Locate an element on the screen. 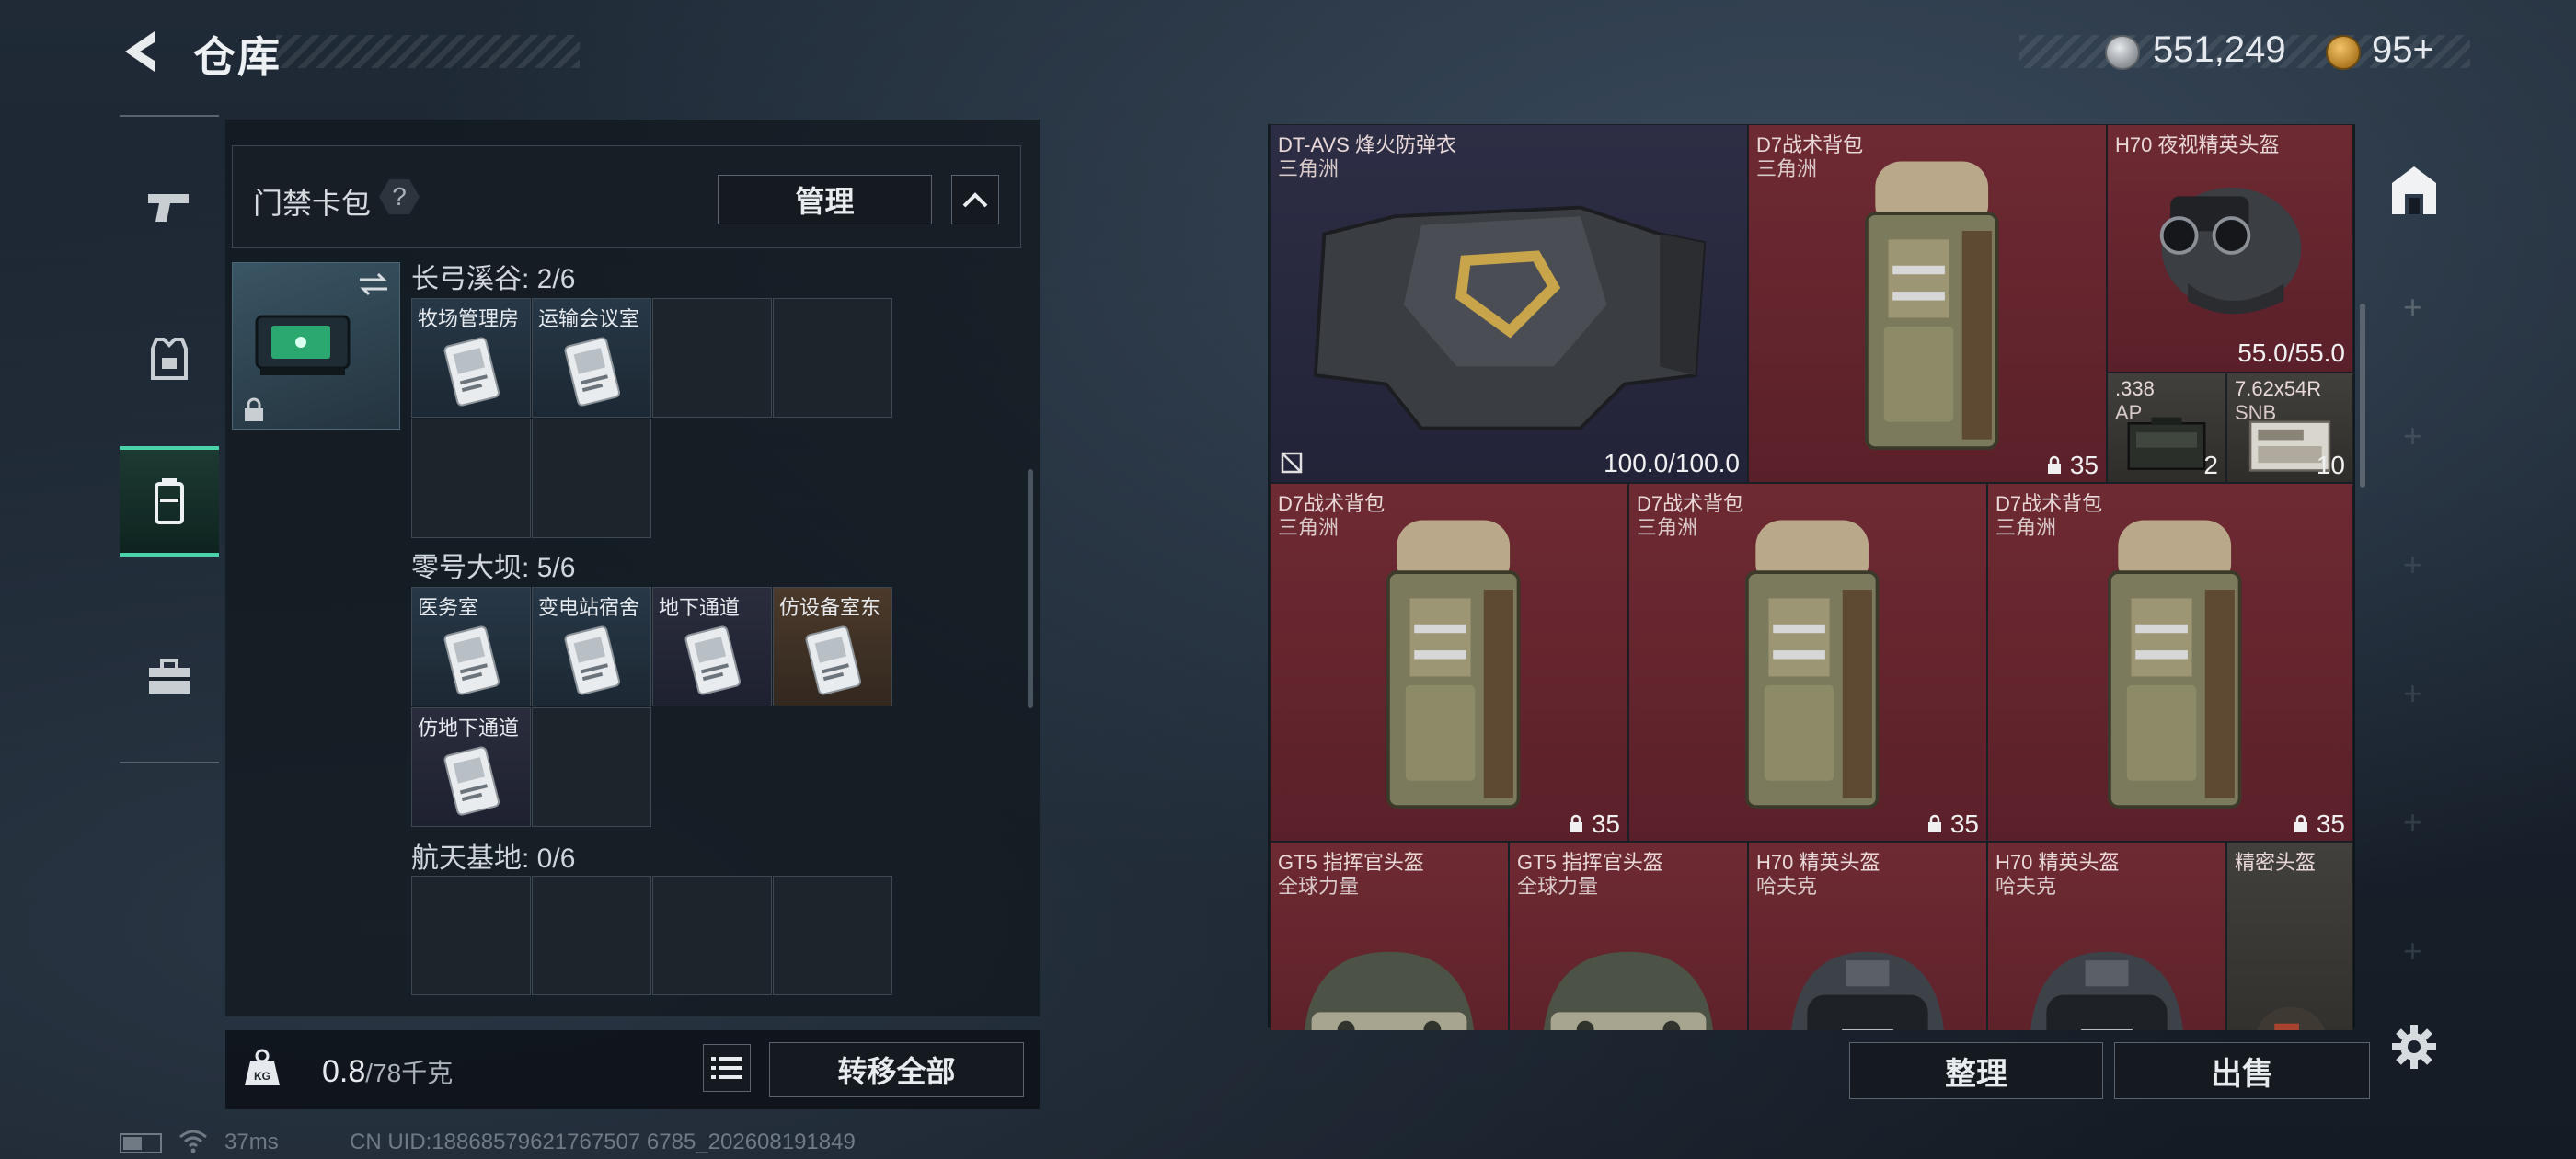 The height and width of the screenshot is (1159, 2576). keycard-name: 牧场管理房 is located at coordinates (469, 318).